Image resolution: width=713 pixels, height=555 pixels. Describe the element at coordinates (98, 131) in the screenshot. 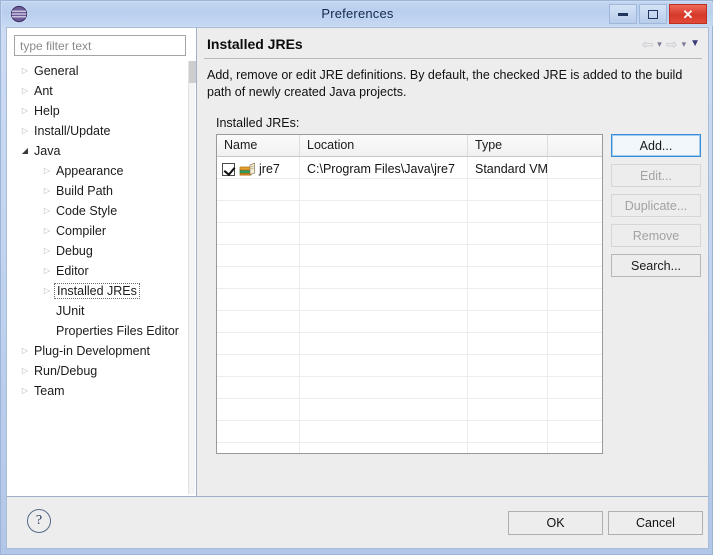

I see `sidebar-item-install-update: ▷ Install/Update` at that location.